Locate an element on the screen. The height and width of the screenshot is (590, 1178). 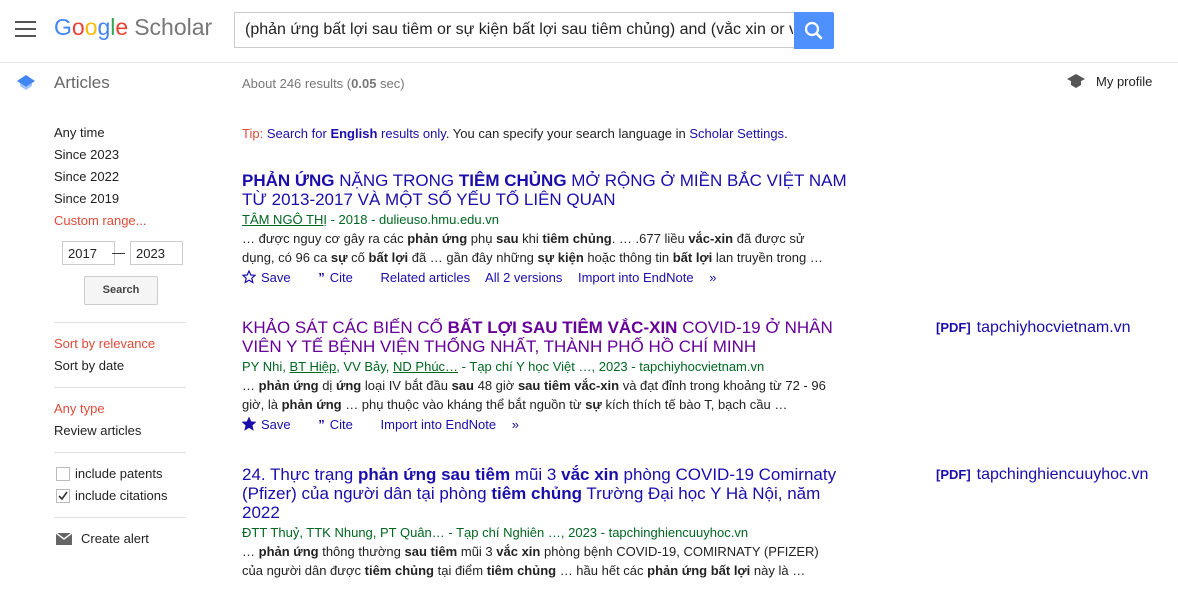
year-search-button: Search is located at coordinates (121, 290).